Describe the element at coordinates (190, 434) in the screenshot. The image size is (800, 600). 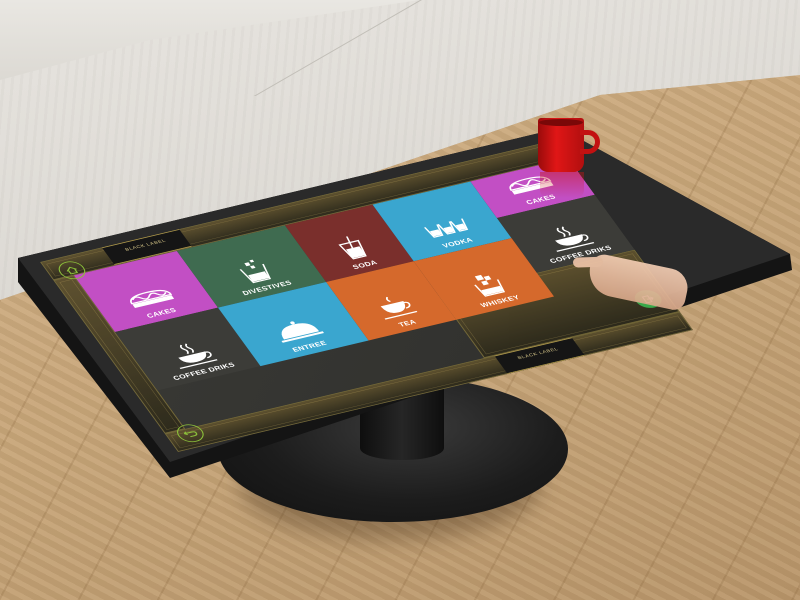
I see `back-arrow-icon` at that location.